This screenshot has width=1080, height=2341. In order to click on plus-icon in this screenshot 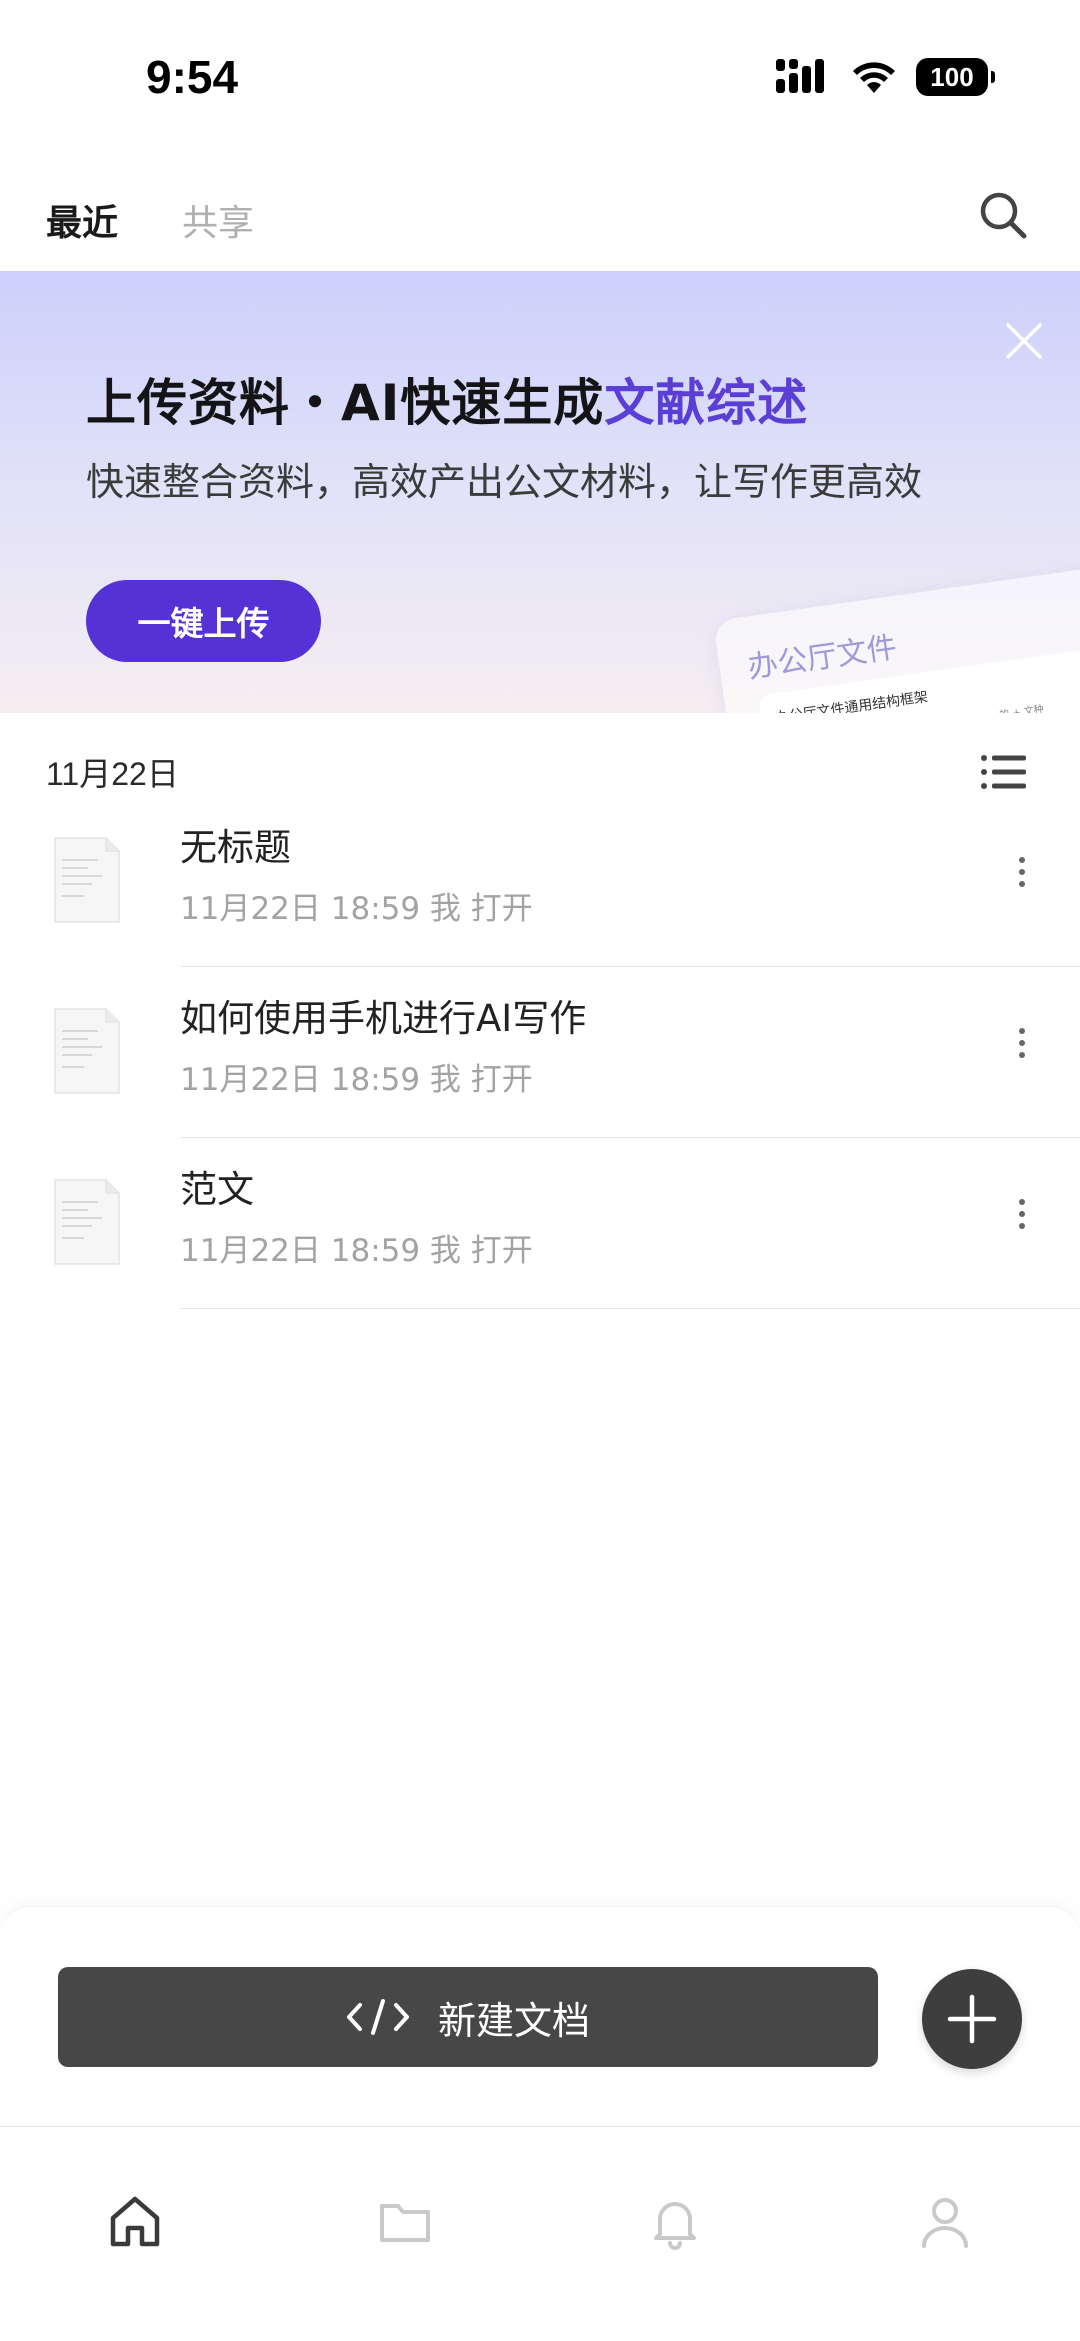, I will do `click(972, 2019)`.